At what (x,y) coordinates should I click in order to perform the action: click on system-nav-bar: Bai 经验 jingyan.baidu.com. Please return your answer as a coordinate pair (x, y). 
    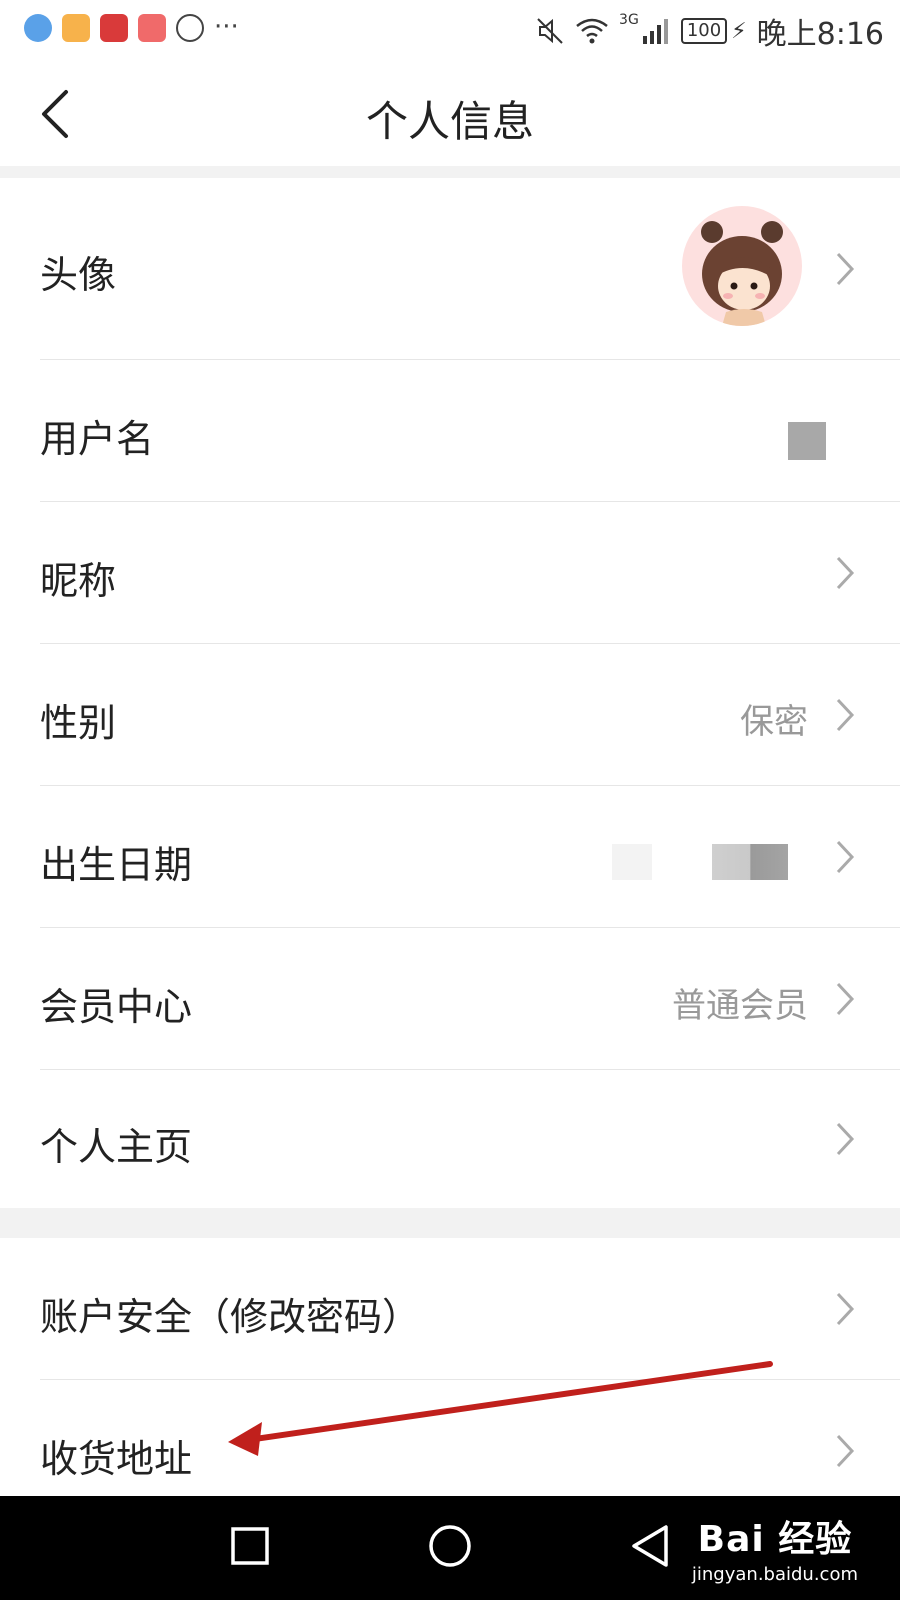
    Looking at the image, I should click on (450, 1548).